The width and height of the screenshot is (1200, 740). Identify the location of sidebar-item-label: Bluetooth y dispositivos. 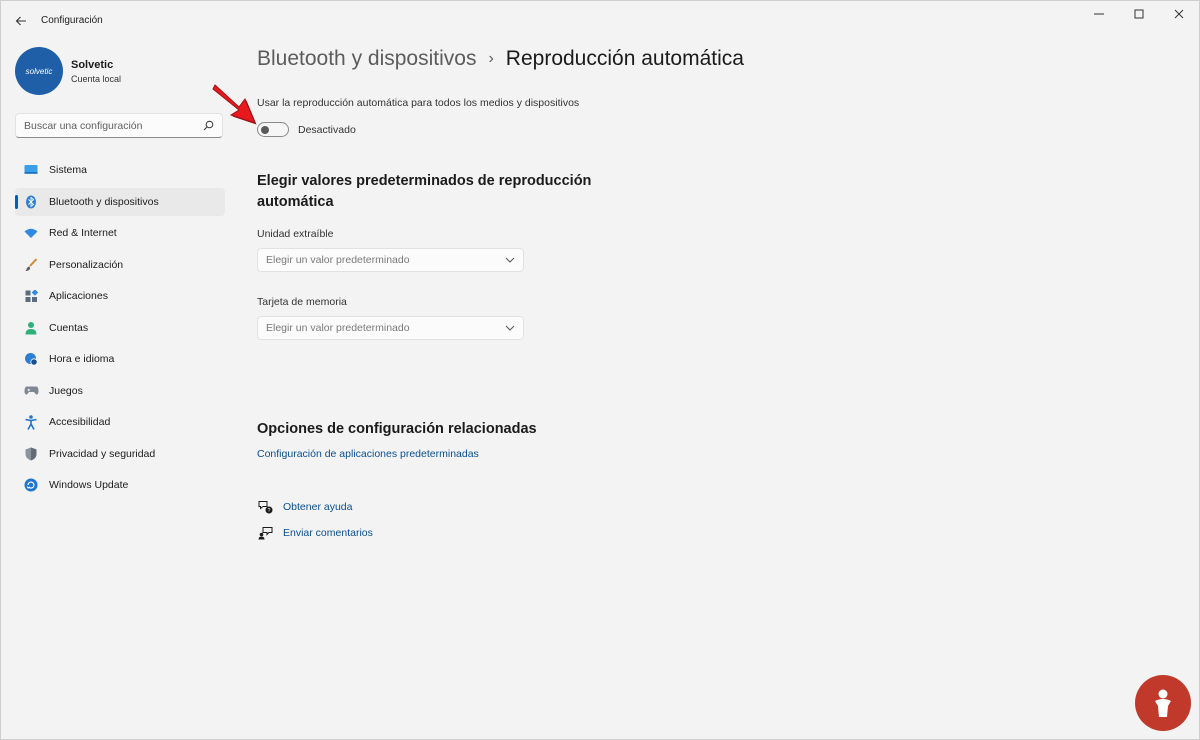
(104, 201).